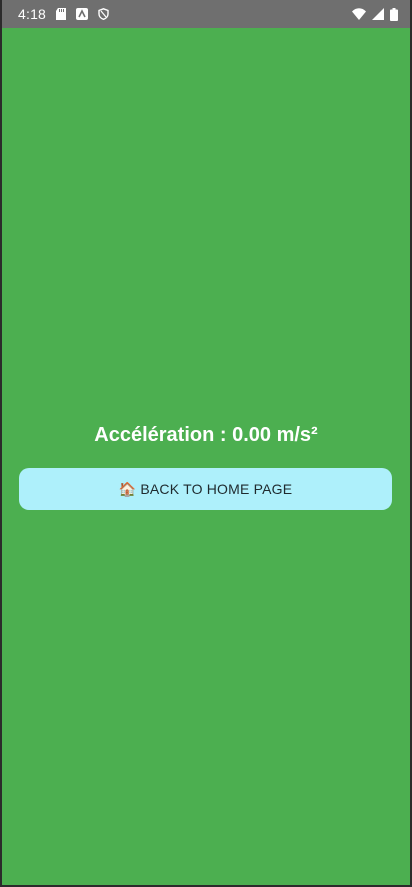 The width and height of the screenshot is (412, 887). What do you see at coordinates (394, 14) in the screenshot?
I see `battery-icon` at bounding box center [394, 14].